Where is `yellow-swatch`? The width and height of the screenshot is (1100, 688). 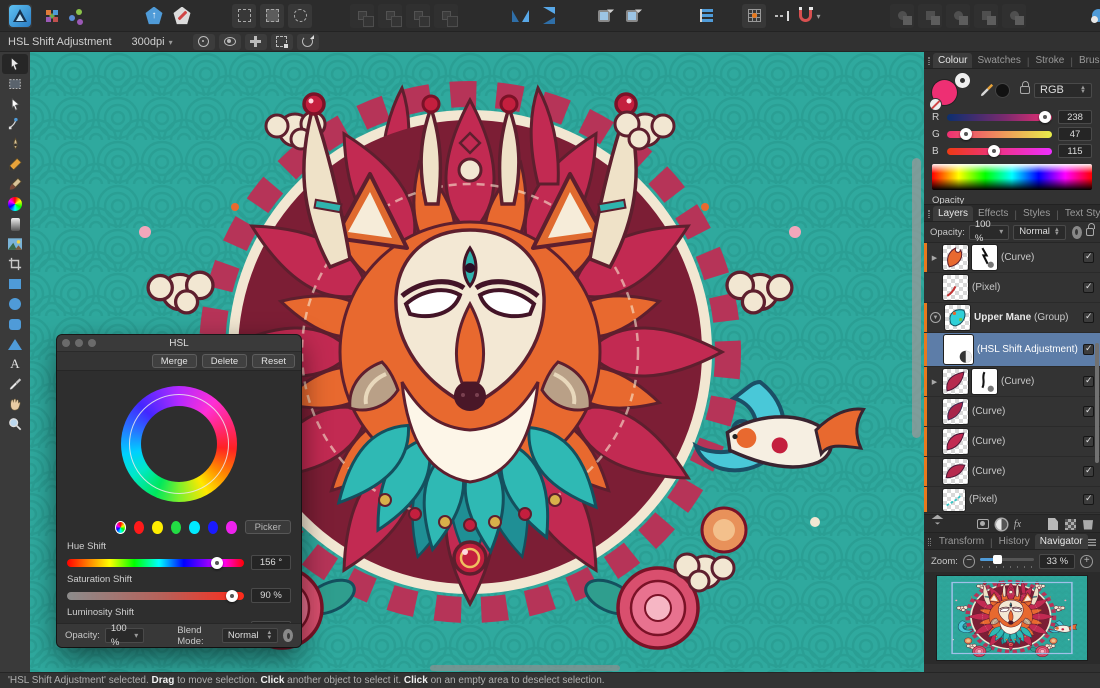
yellow-swatch is located at coordinates (157, 527).